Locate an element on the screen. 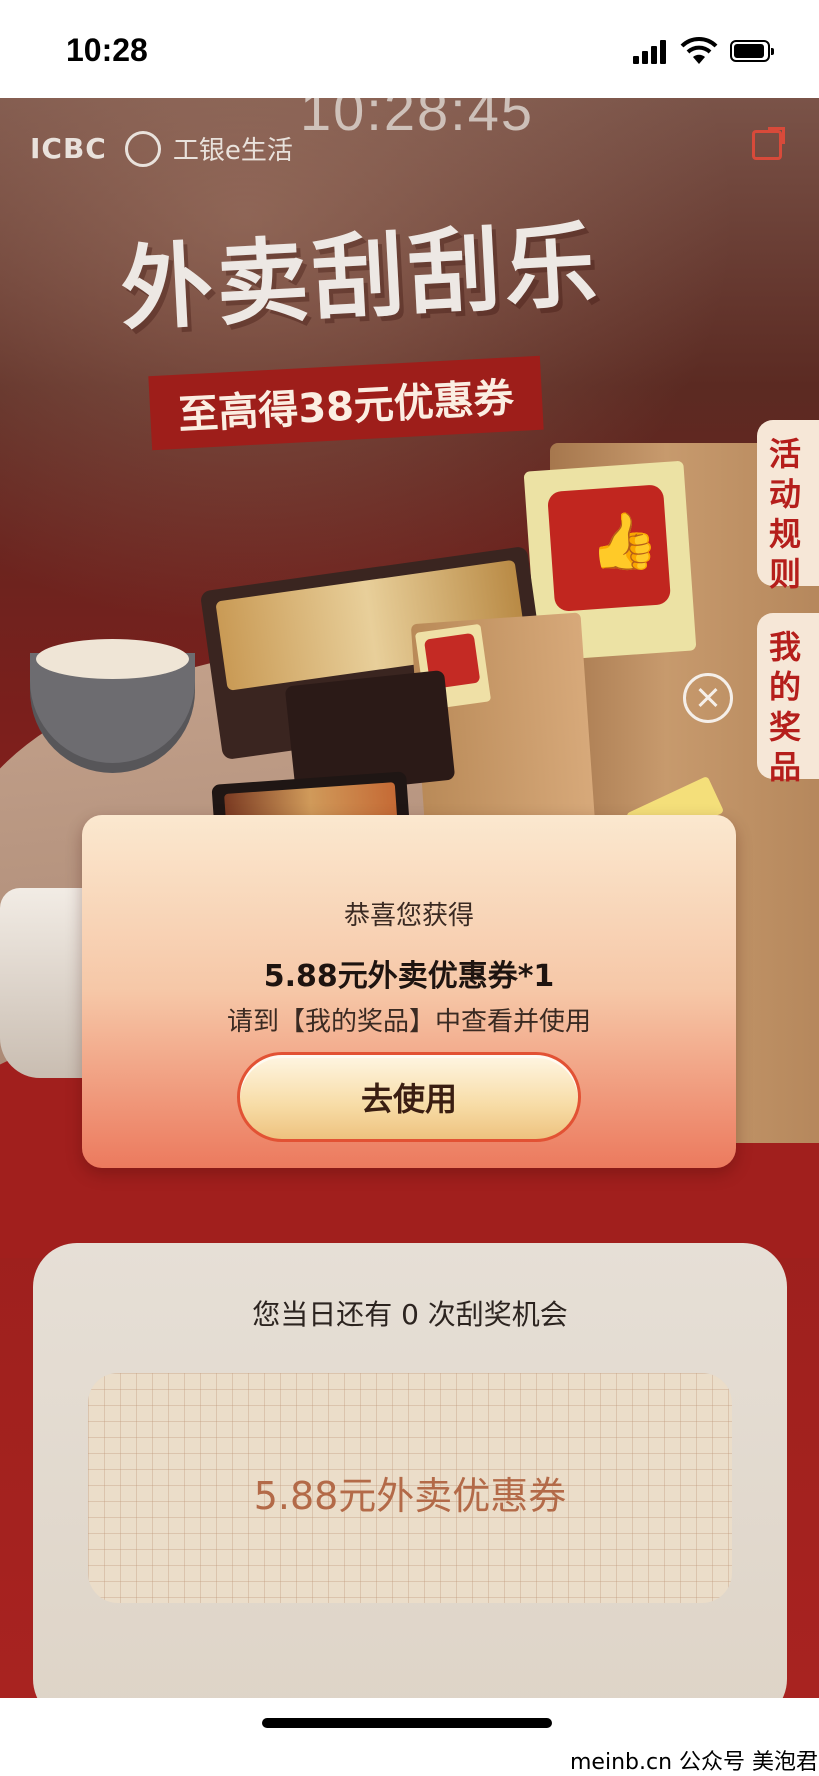 The width and height of the screenshot is (819, 1776). popup-hint: 请到【我的奖品】中查看并使用 is located at coordinates (408, 1022).